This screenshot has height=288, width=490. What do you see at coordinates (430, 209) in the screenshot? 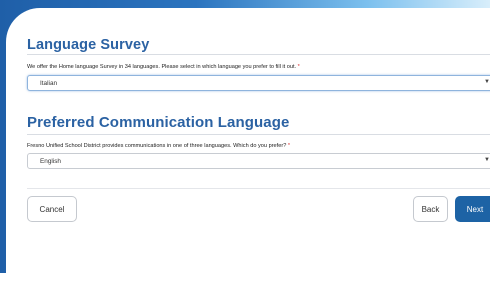
I see `back-button: Back` at bounding box center [430, 209].